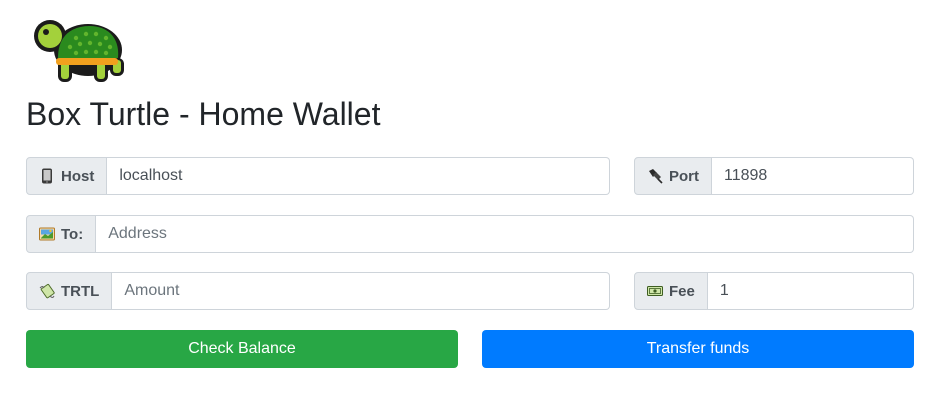 The image size is (944, 403). What do you see at coordinates (361, 291) in the screenshot?
I see `amount-field` at bounding box center [361, 291].